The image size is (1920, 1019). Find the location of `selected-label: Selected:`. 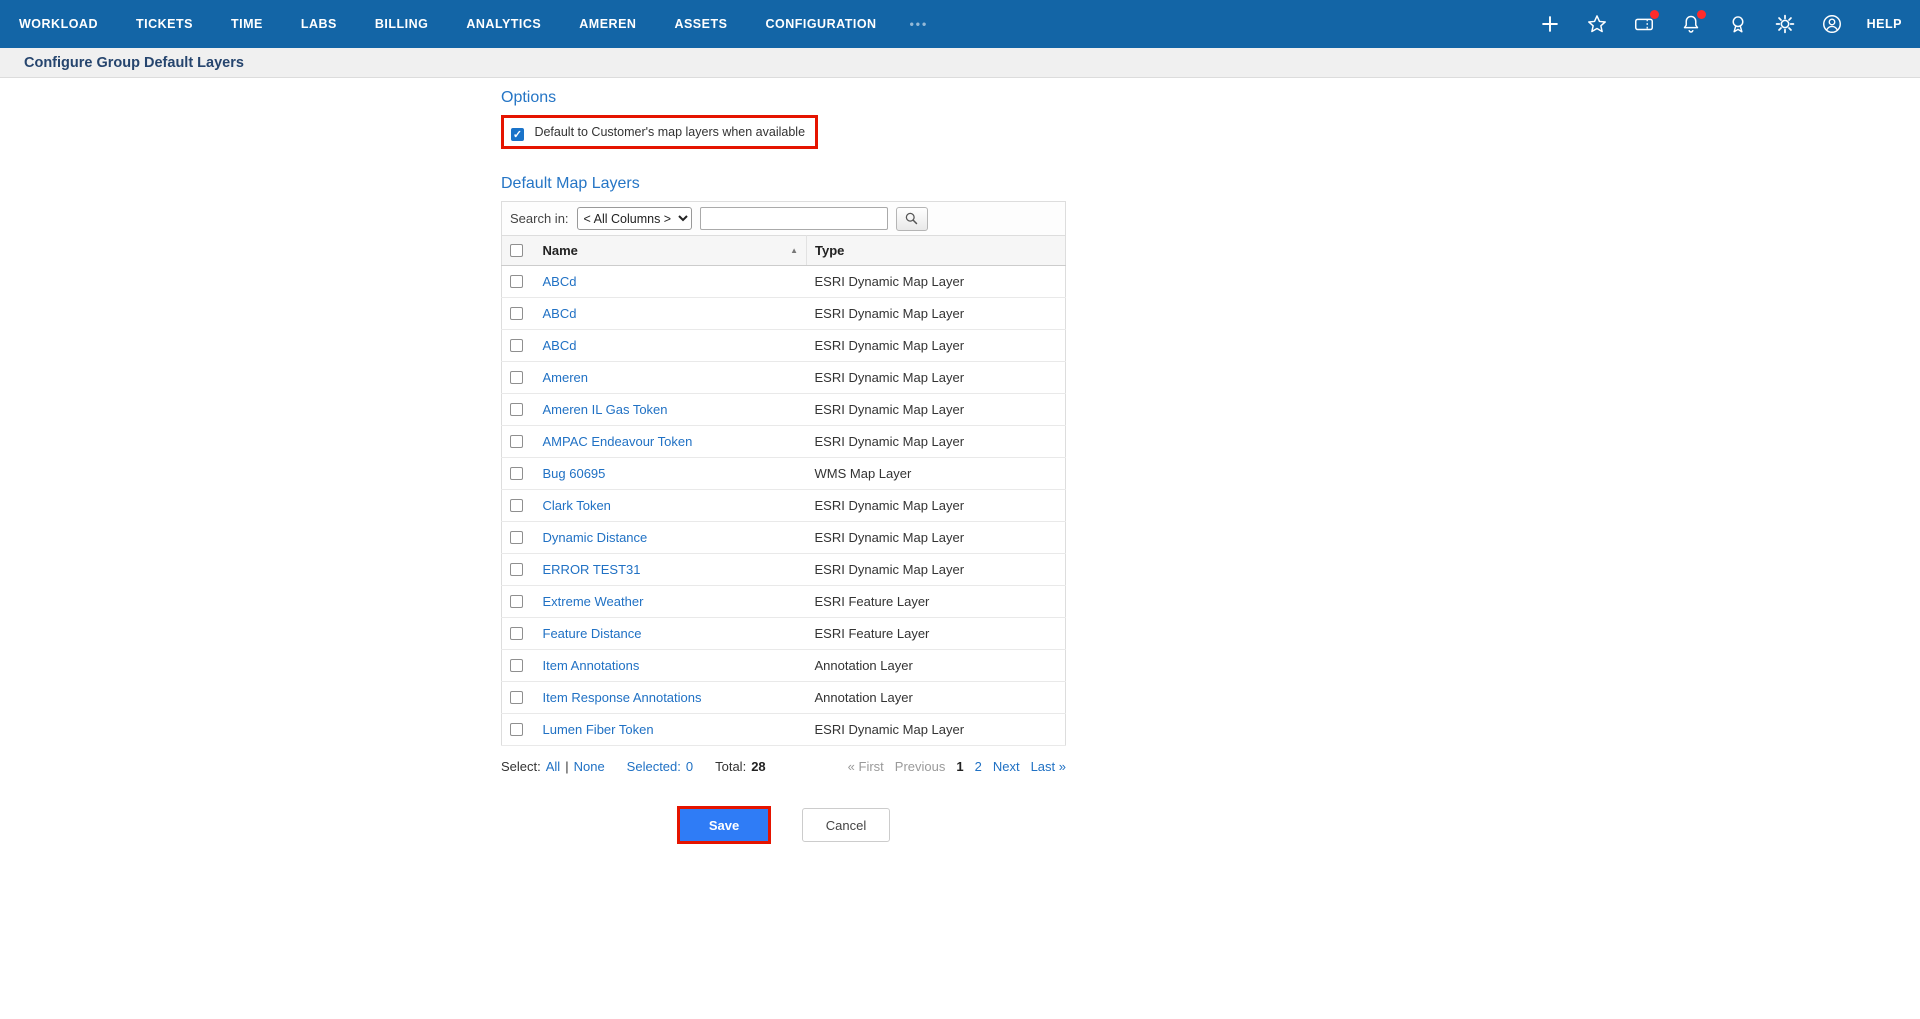

selected-label: Selected: is located at coordinates (653, 766).